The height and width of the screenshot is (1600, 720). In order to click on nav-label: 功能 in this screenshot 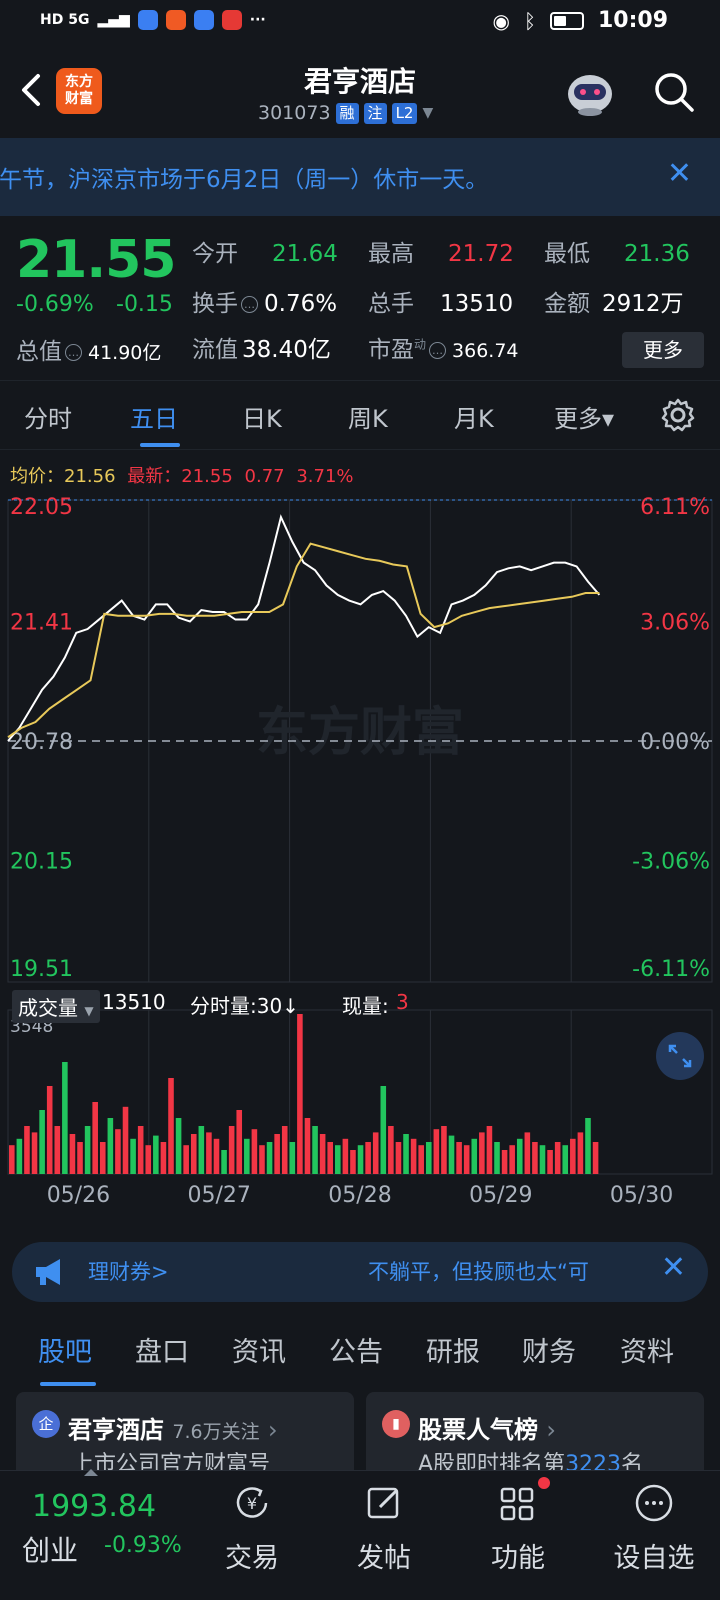, I will do `click(518, 1558)`.